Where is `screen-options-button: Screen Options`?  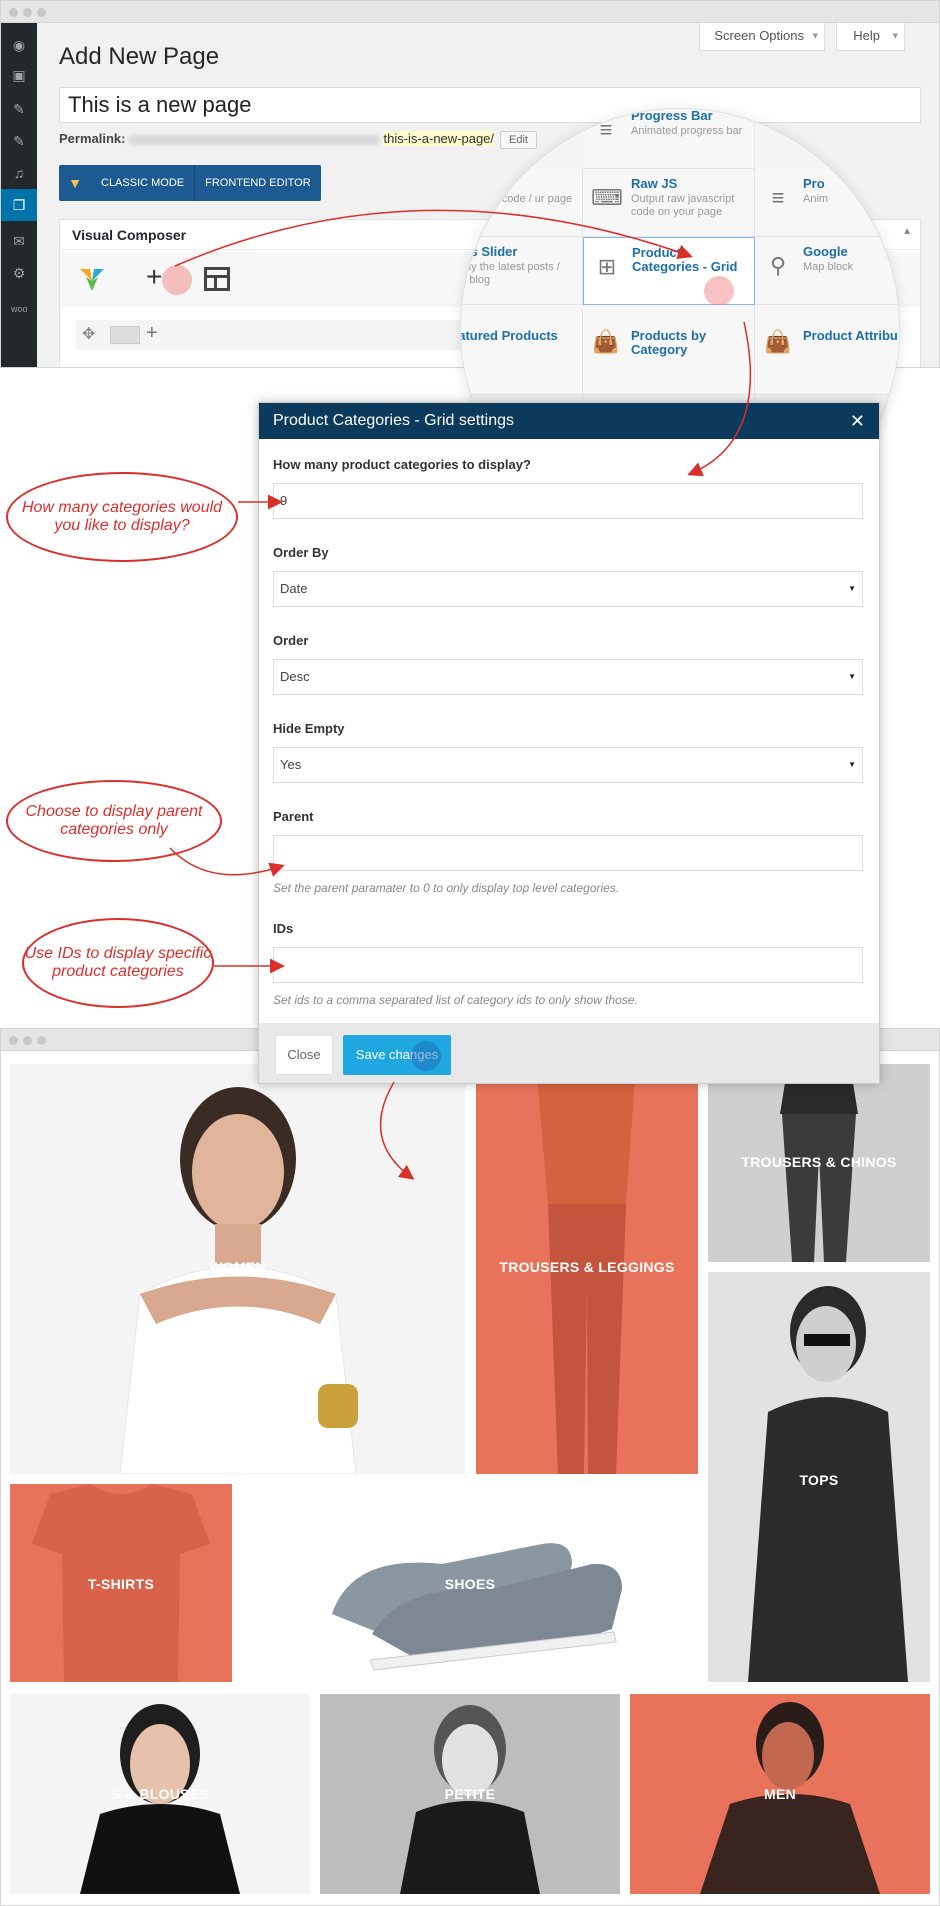
screen-options-button: Screen Options is located at coordinates (762, 37).